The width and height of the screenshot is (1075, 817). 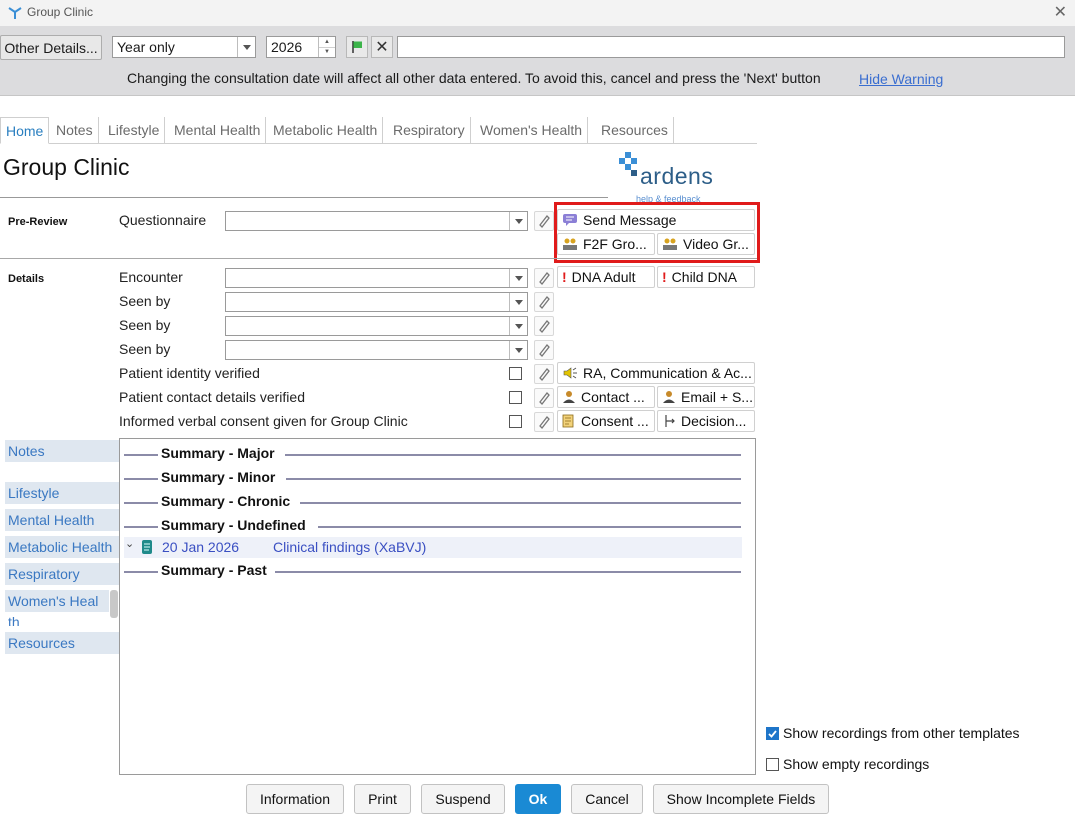 What do you see at coordinates (676, 176) in the screenshot?
I see `brand-name: ardens` at bounding box center [676, 176].